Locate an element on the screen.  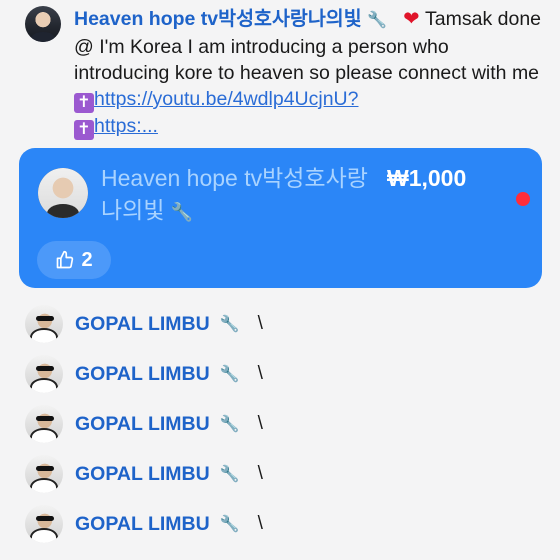
comment-link-1: https://youtu.be/4wdlp4UcjnU? is located at coordinates (226, 99).